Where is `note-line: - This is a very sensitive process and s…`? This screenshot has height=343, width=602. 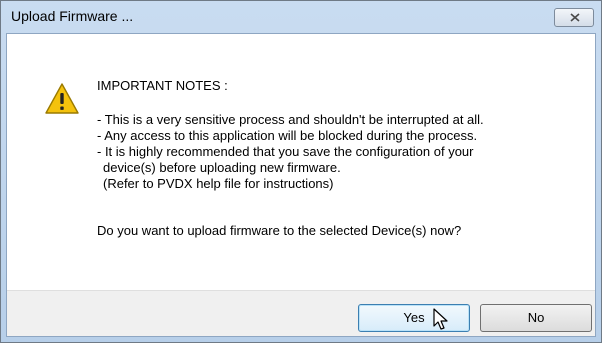 note-line: - This is a very sensitive process and s… is located at coordinates (290, 119).